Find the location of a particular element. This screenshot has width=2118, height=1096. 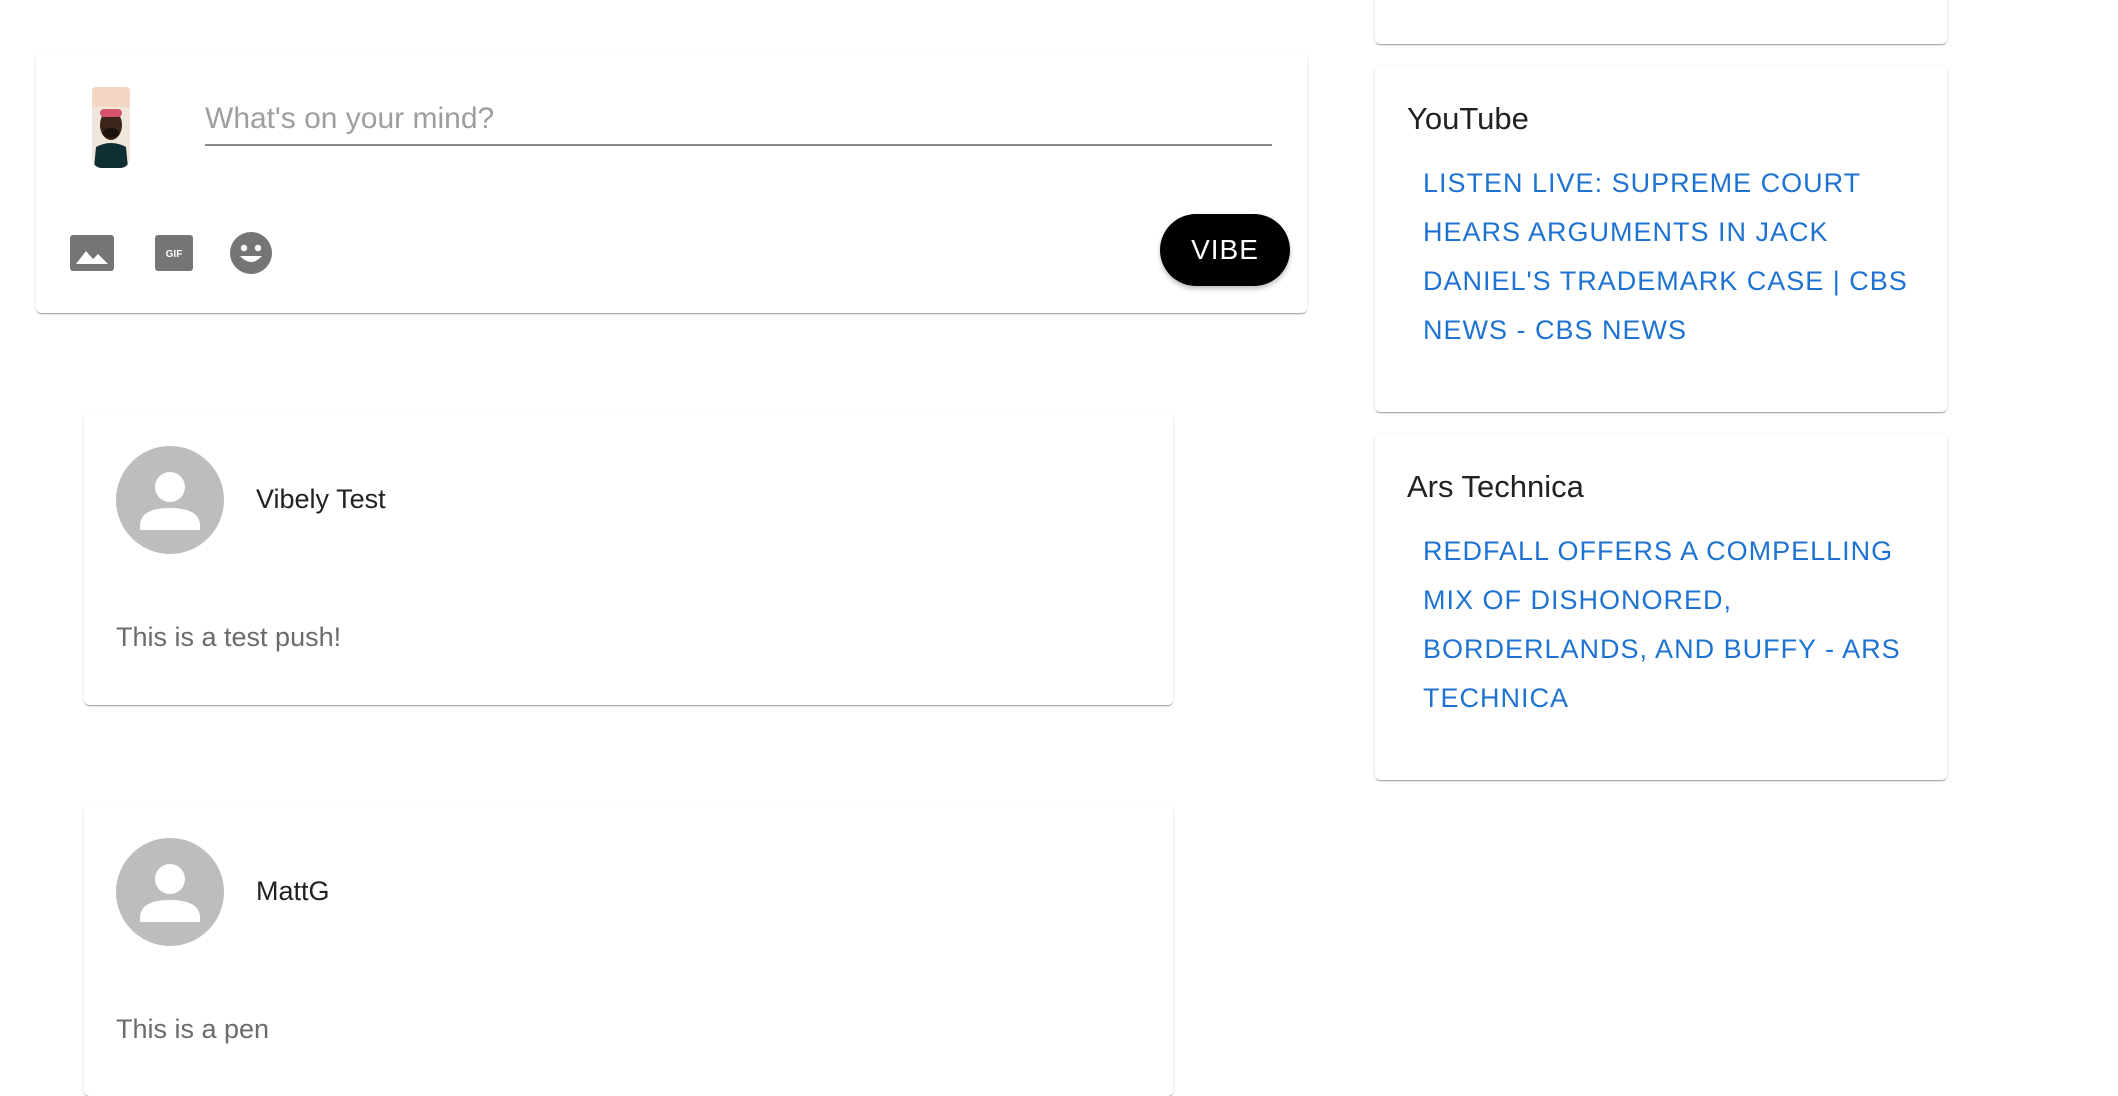

post-author: MattG is located at coordinates (293, 891).